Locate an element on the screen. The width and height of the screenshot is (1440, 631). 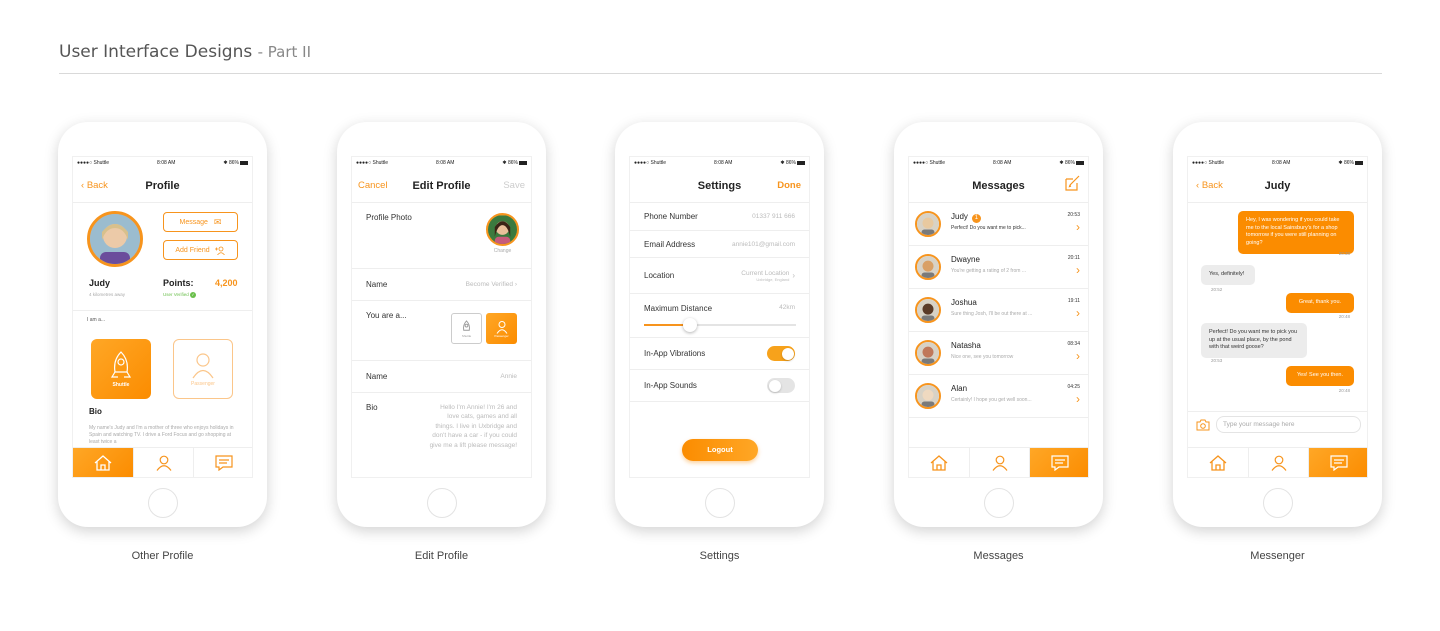
change-photo-link: Change is located at coordinates (503, 251).